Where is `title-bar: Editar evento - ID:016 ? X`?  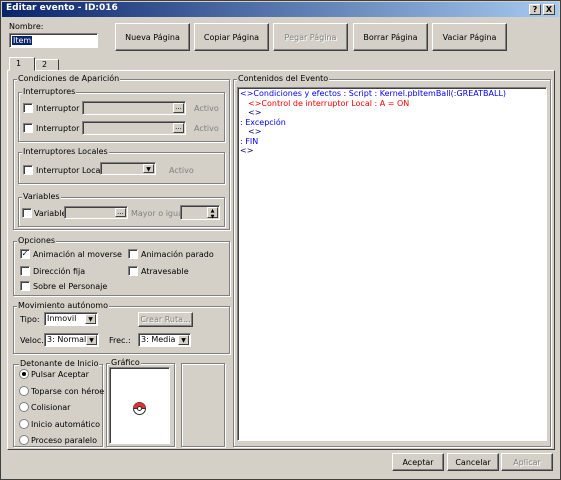 title-bar: Editar evento - ID:016 ? X is located at coordinates (280, 9).